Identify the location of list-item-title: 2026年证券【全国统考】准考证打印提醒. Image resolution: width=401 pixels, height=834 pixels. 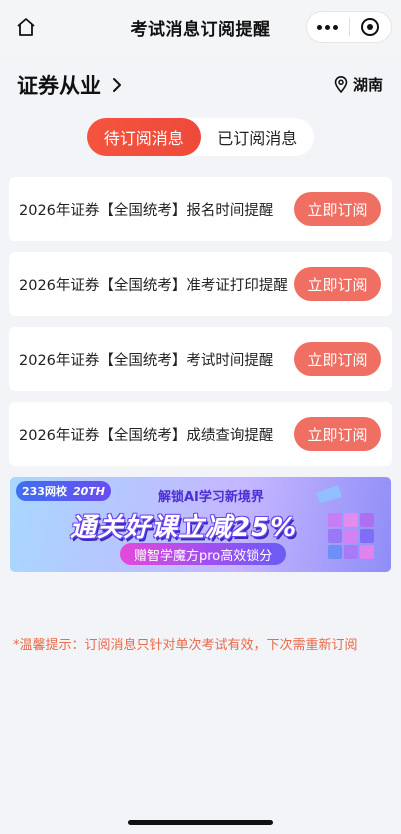
(153, 285).